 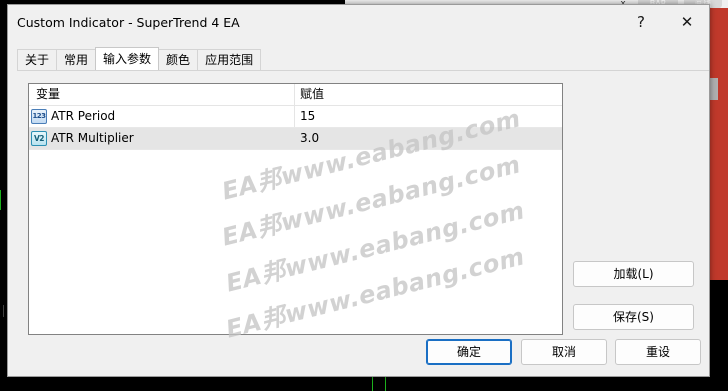 What do you see at coordinates (641, 22) in the screenshot?
I see `help-button: ?` at bounding box center [641, 22].